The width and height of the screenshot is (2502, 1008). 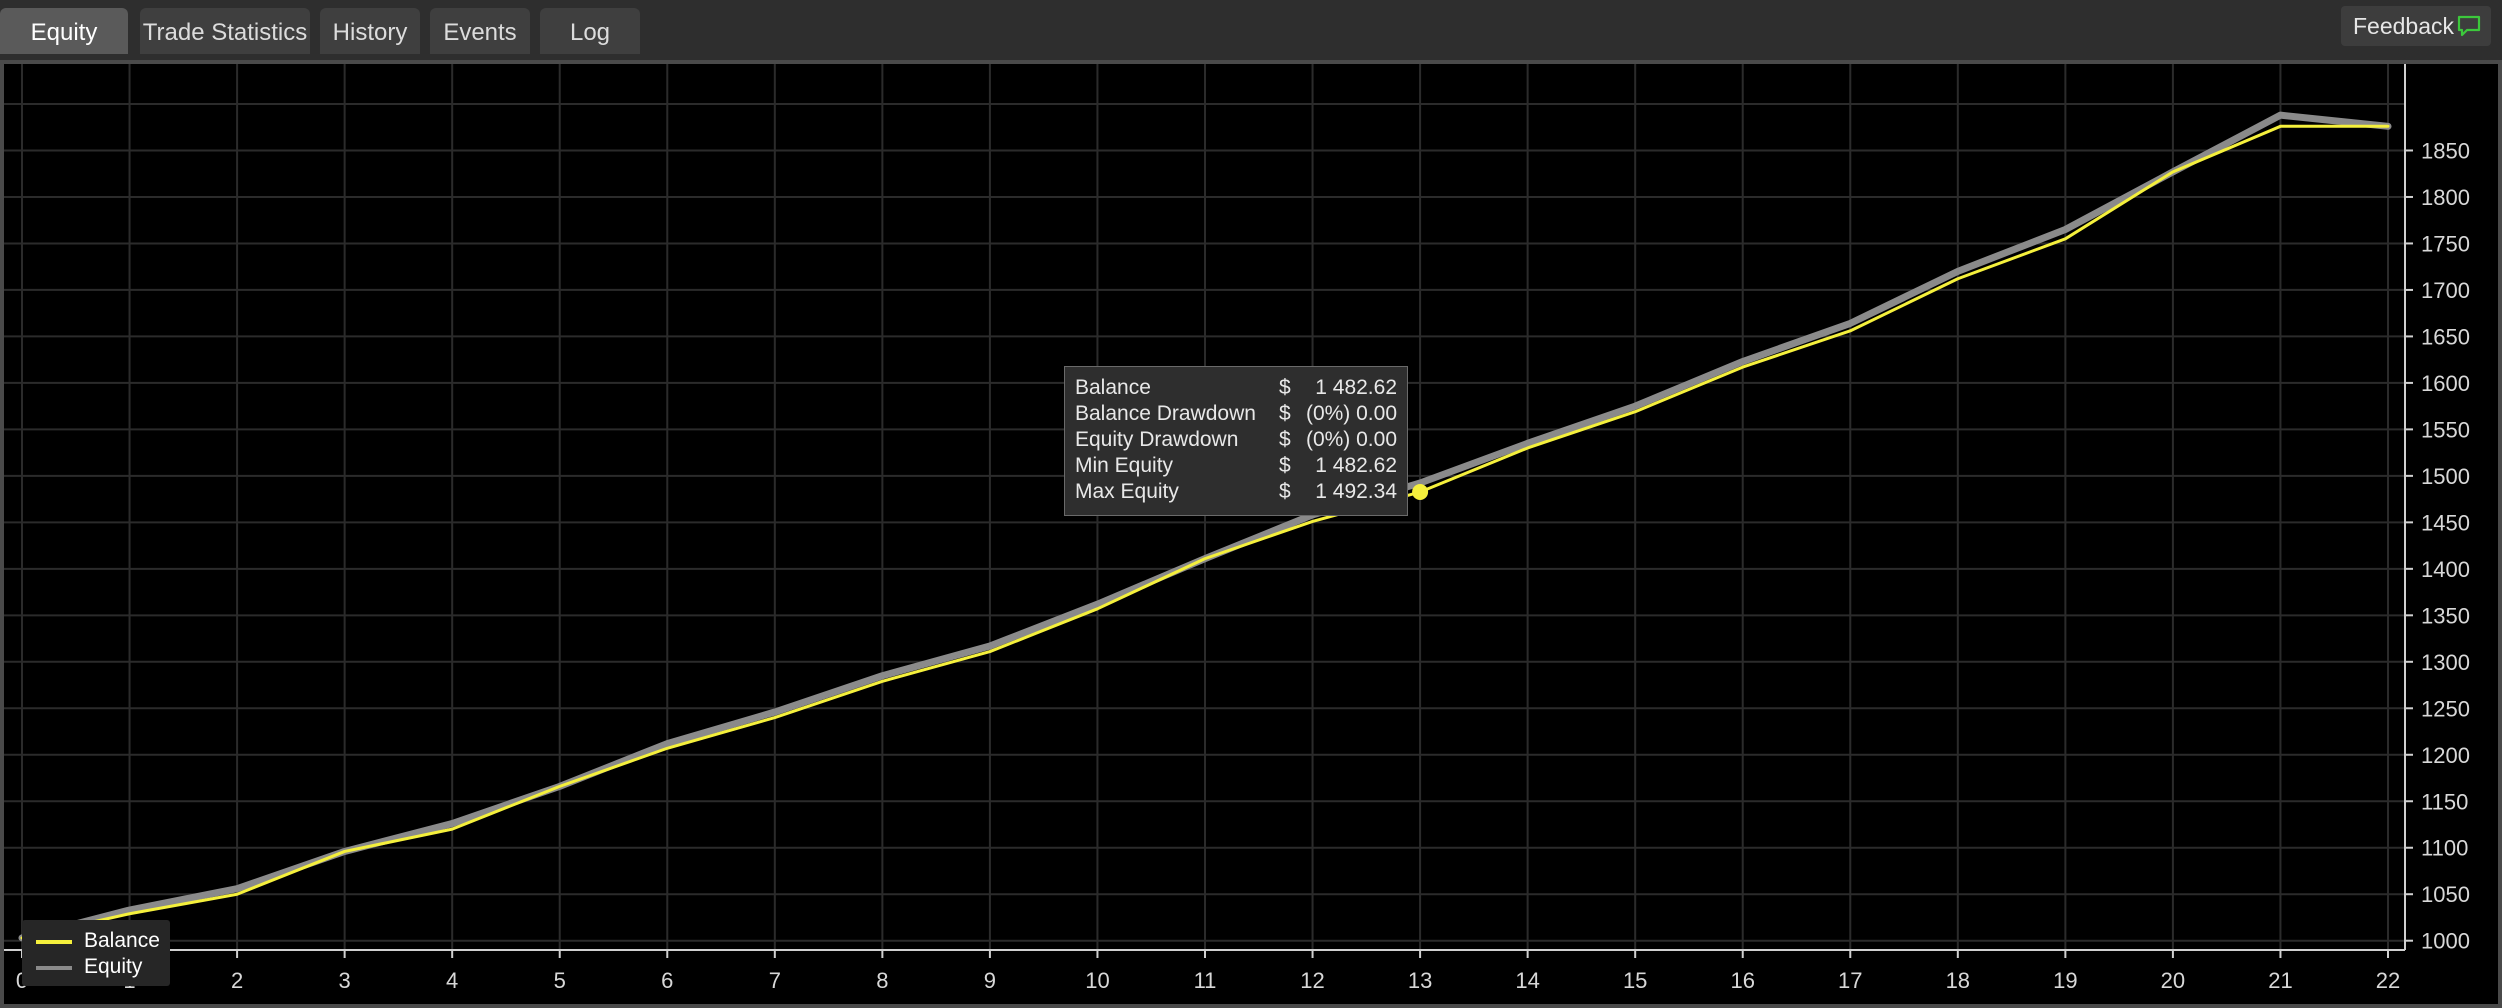 I want to click on x-tick-label: 9, so click(x=990, y=980).